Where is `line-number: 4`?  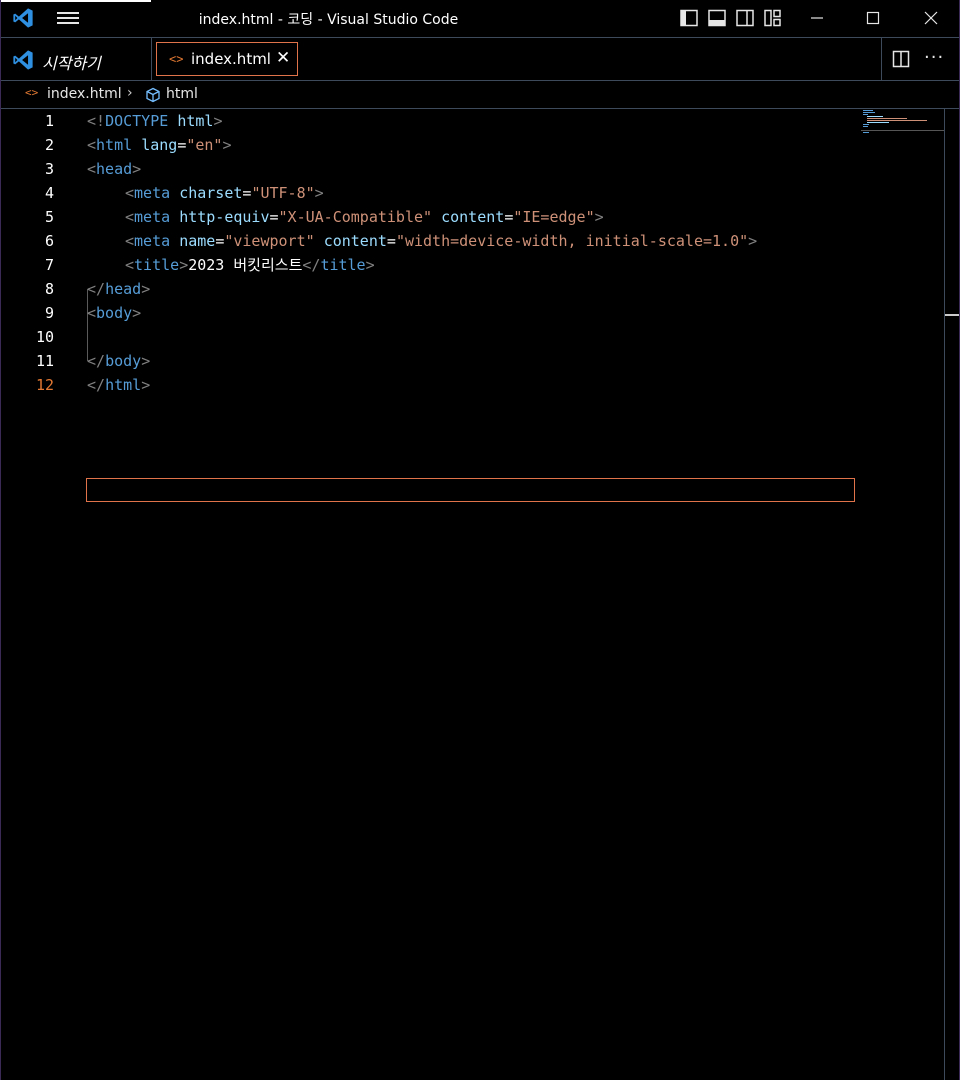
line-number: 4 is located at coordinates (49, 193).